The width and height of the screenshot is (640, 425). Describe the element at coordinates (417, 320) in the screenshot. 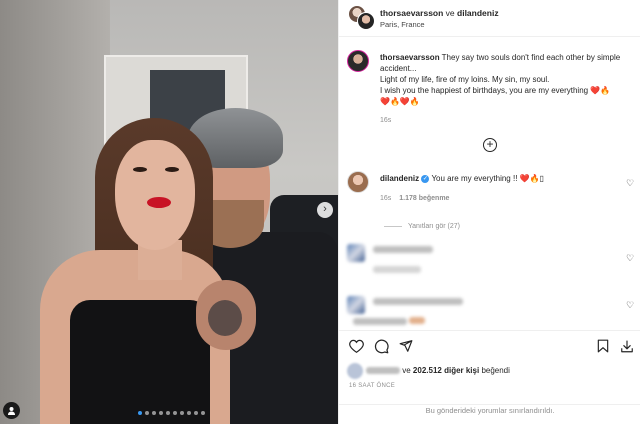

I see `blurred-emoji` at that location.